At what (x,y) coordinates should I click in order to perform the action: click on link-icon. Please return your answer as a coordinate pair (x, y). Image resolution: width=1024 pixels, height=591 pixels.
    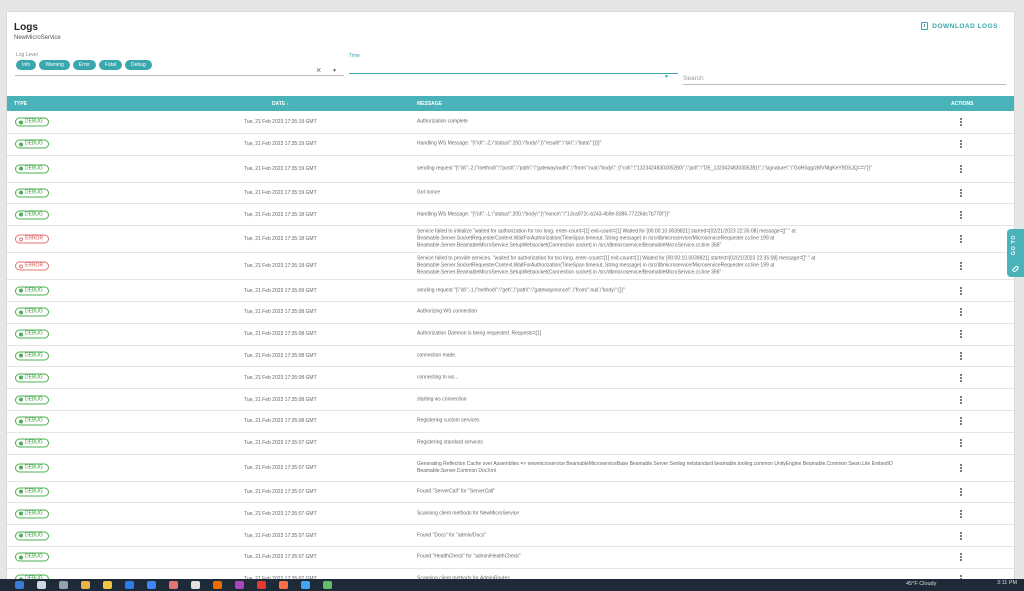
    Looking at the image, I should click on (1015, 269).